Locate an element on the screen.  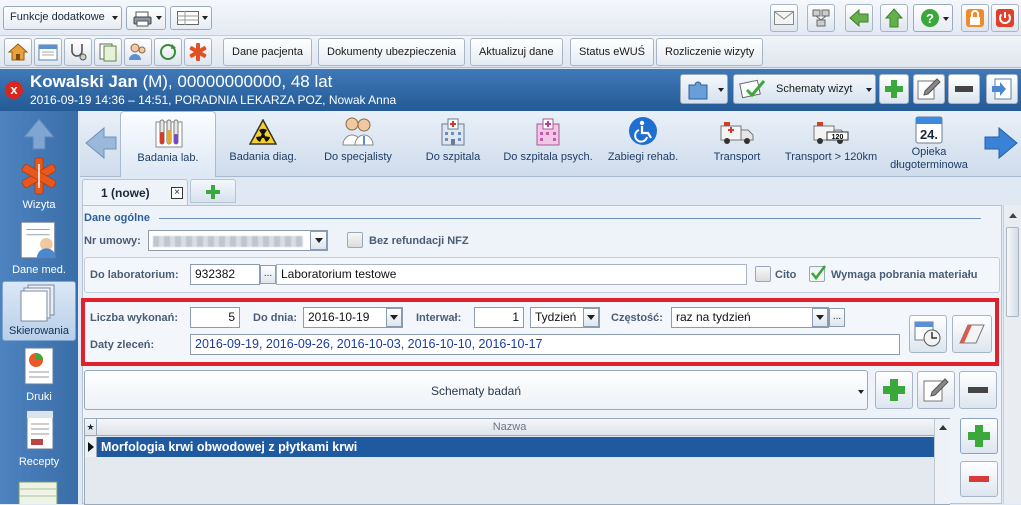
page-scrollbar is located at coordinates (1012, 354).